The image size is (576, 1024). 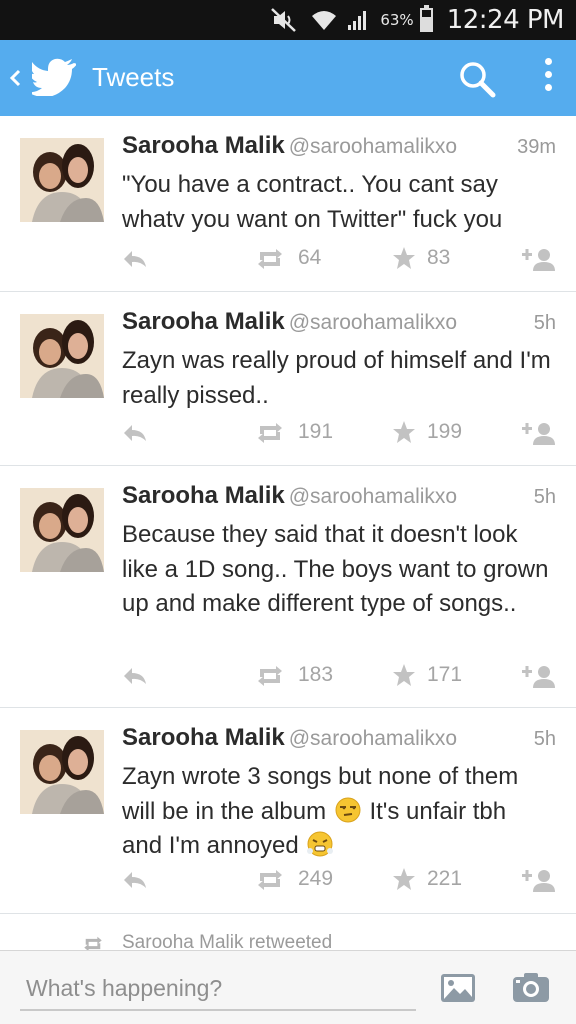 I want to click on favorite-count: 171, so click(x=445, y=674).